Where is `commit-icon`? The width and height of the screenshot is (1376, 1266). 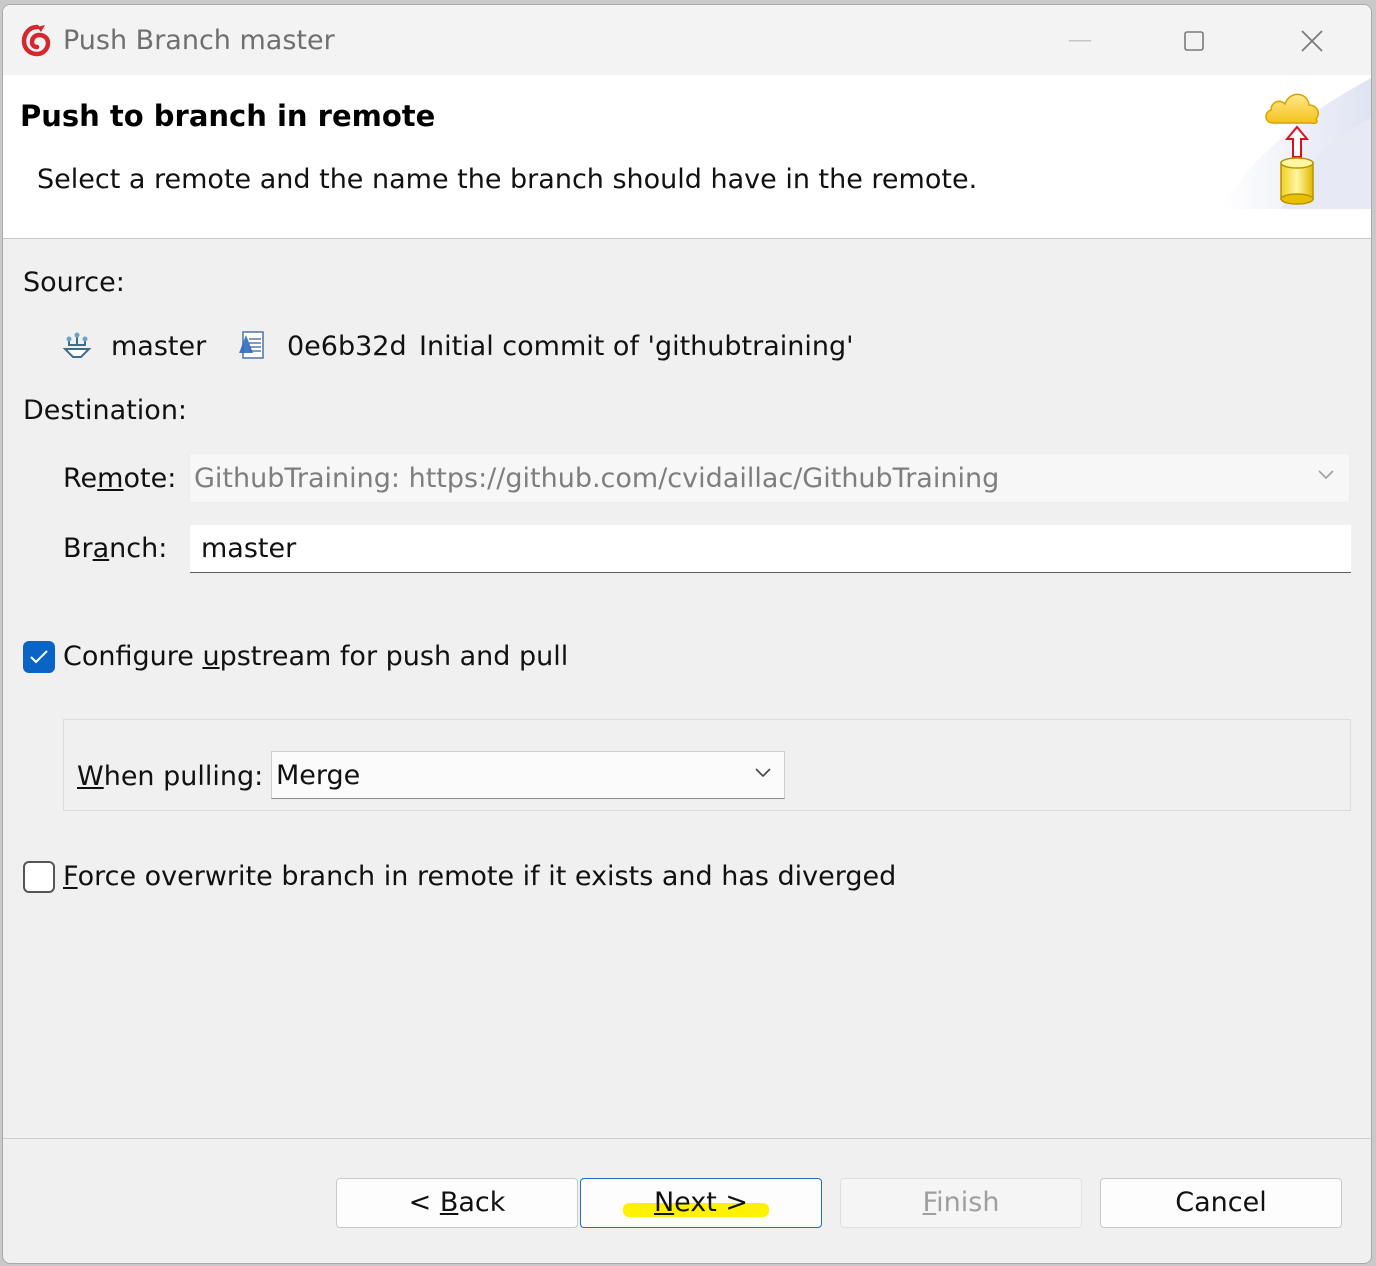
commit-icon is located at coordinates (251, 345).